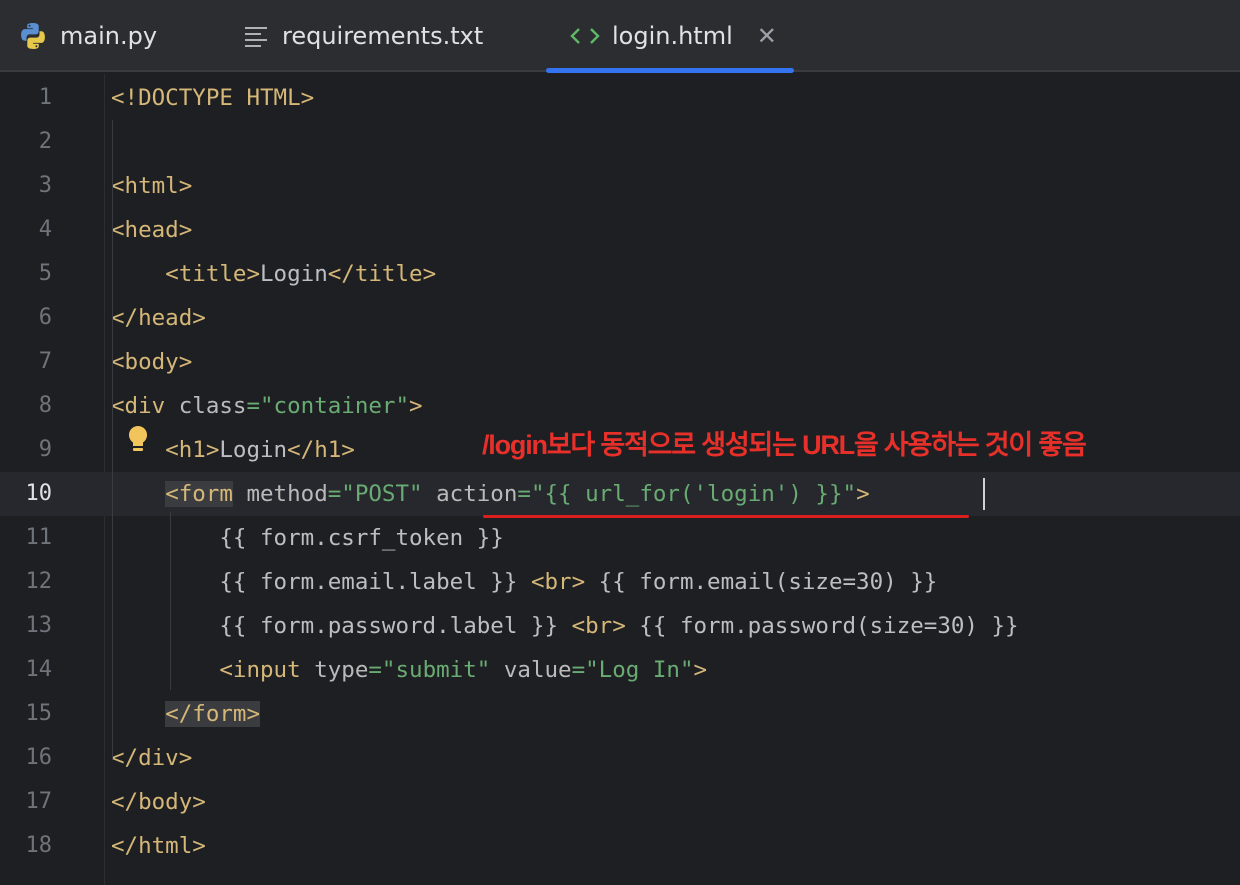 The height and width of the screenshot is (885, 1240). I want to click on code-text: <div class="container">, so click(267, 406).